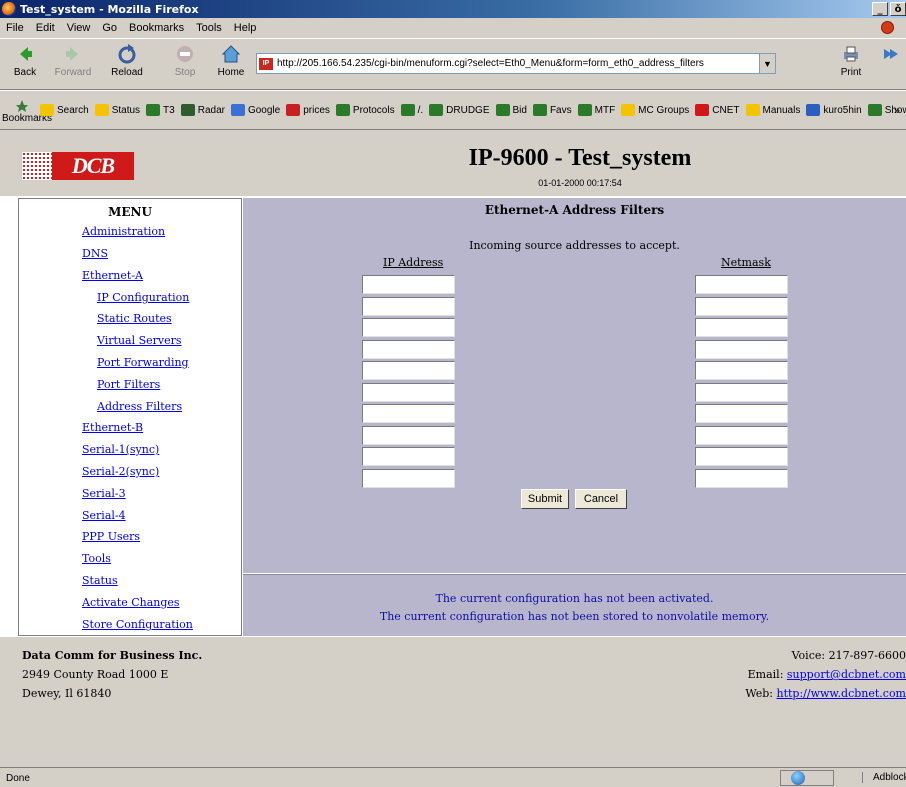 Image resolution: width=906 pixels, height=787 pixels. Describe the element at coordinates (545, 499) in the screenshot. I see `submit-button: Submit` at that location.